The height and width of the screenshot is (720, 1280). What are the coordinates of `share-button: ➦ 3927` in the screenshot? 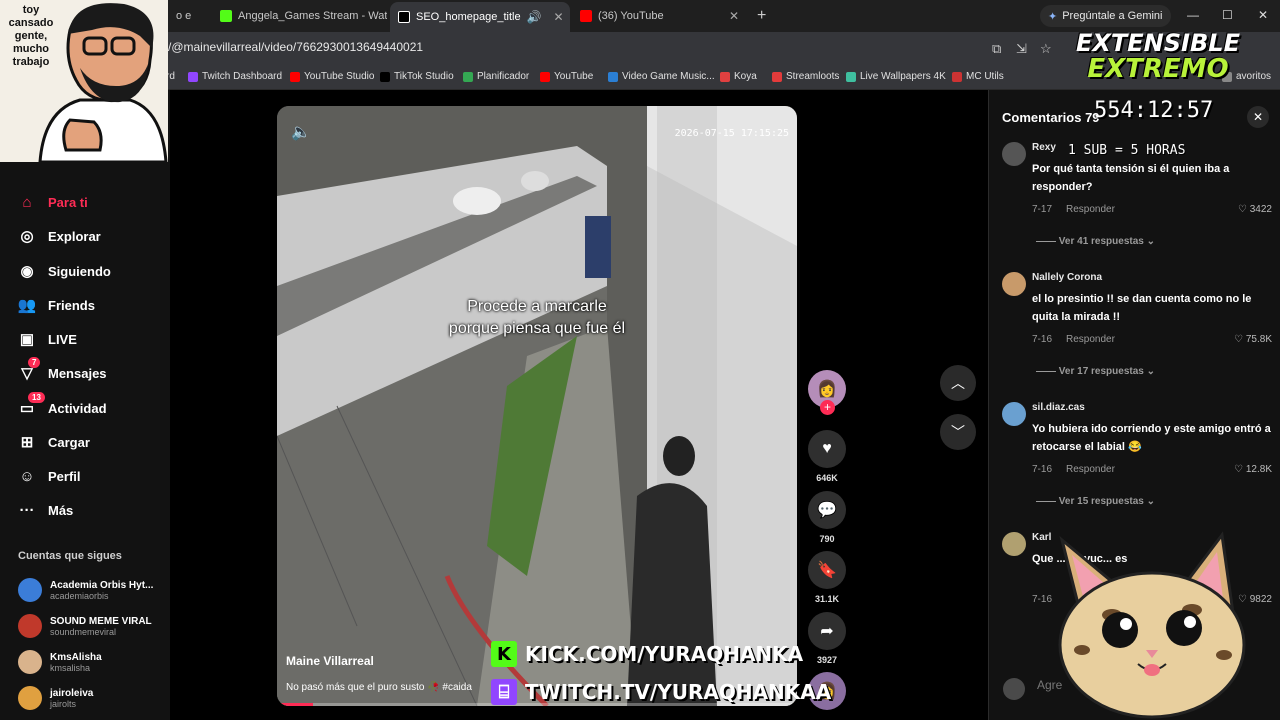 It's located at (827, 638).